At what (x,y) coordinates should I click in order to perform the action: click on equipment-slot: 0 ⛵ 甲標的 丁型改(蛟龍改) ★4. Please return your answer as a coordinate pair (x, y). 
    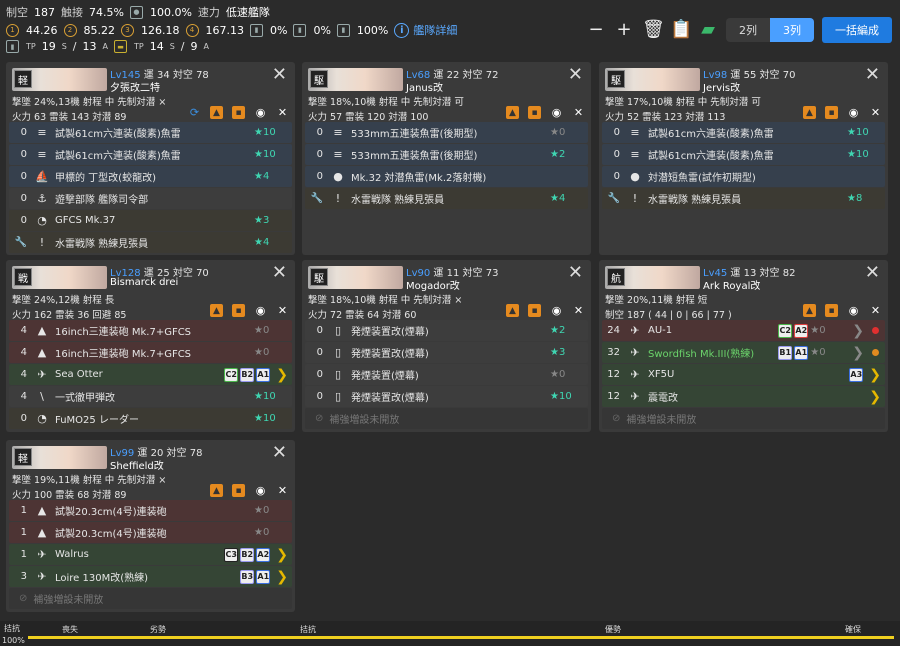
    Looking at the image, I should click on (150, 176).